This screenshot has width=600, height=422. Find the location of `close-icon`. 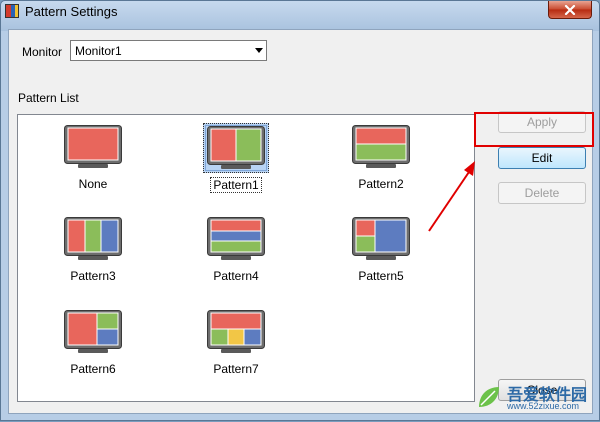

close-icon is located at coordinates (570, 9).